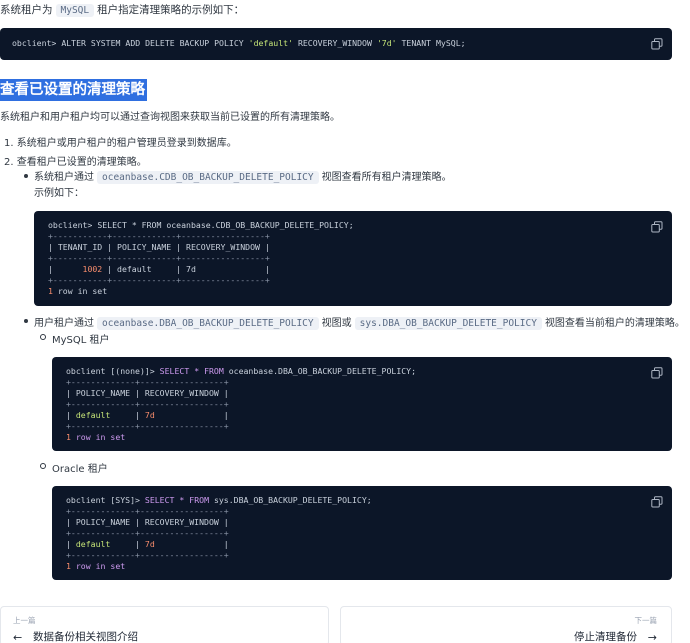 This screenshot has width=690, height=643. What do you see at coordinates (171, 10) in the screenshot?
I see `intro-suffix: 租户指定清理策略的示例如下：` at bounding box center [171, 10].